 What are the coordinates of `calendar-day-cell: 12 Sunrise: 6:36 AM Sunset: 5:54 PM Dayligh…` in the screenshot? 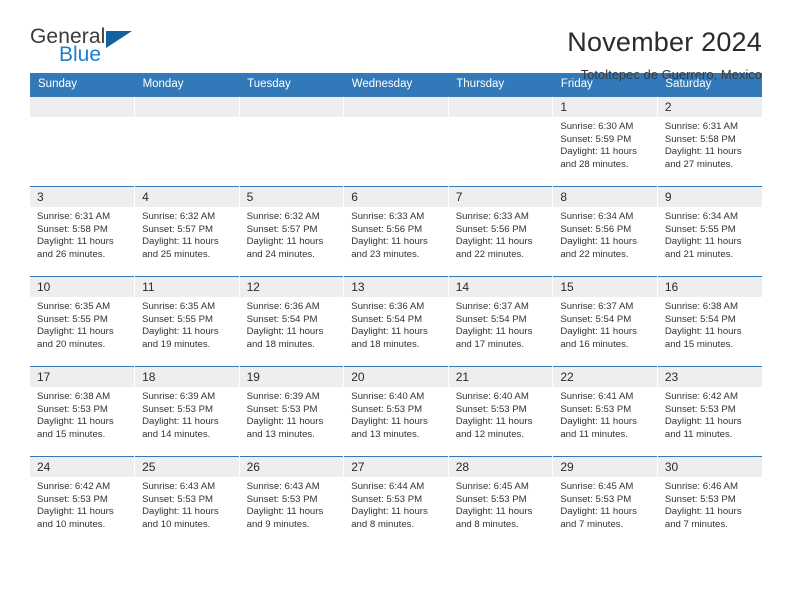 It's located at (291, 321).